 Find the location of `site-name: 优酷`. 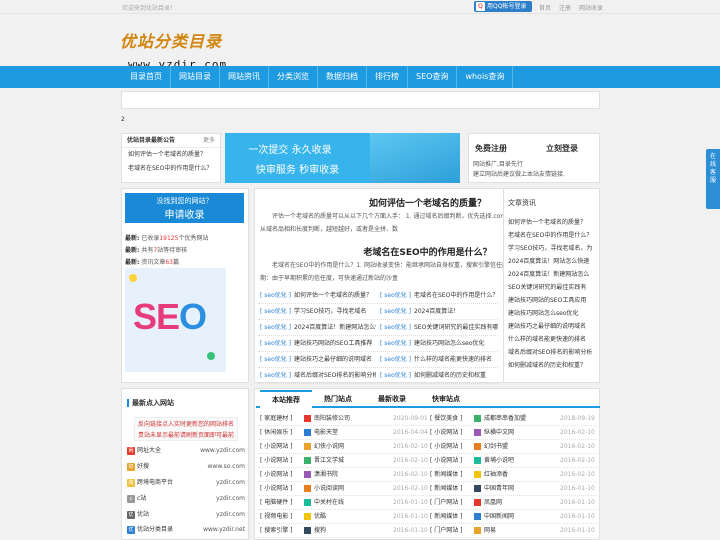

site-name: 优酷 is located at coordinates (320, 517).